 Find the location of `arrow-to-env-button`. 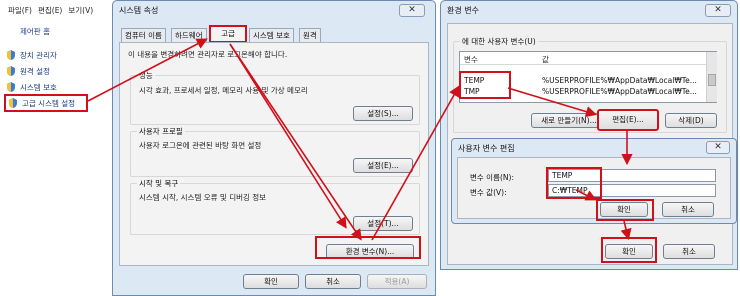

arrow-to-env-button is located at coordinates (295, 142).